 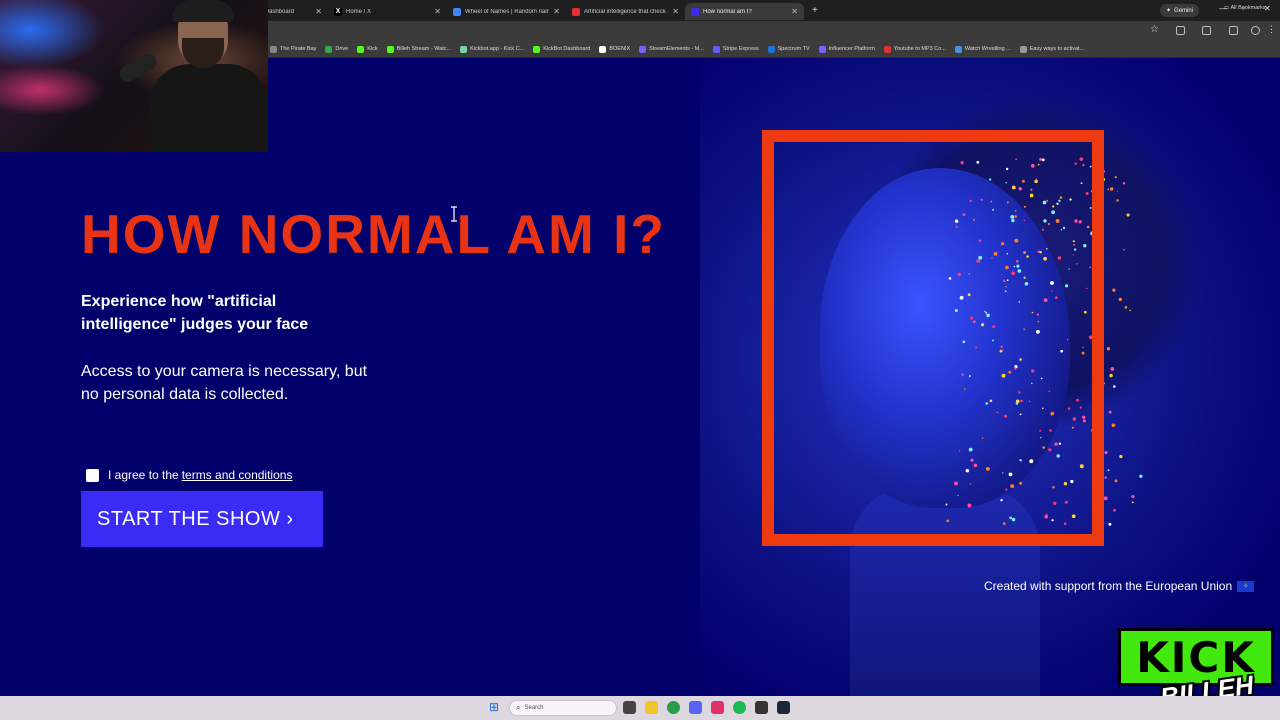 What do you see at coordinates (1271, 29) in the screenshot?
I see `menu-dots-icon: ⋮` at bounding box center [1271, 29].